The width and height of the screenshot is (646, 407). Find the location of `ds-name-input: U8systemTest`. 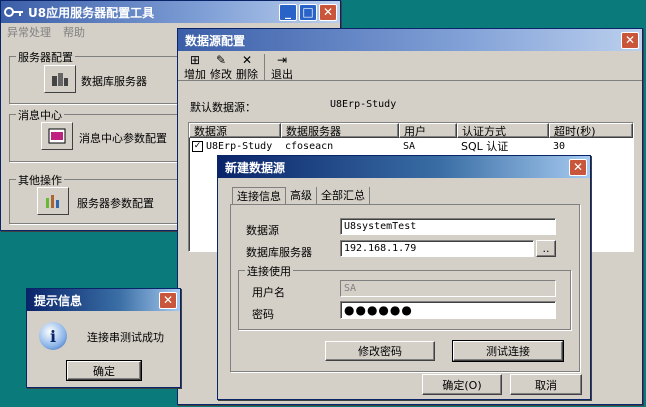

ds-name-input: U8systemTest is located at coordinates (448, 226).